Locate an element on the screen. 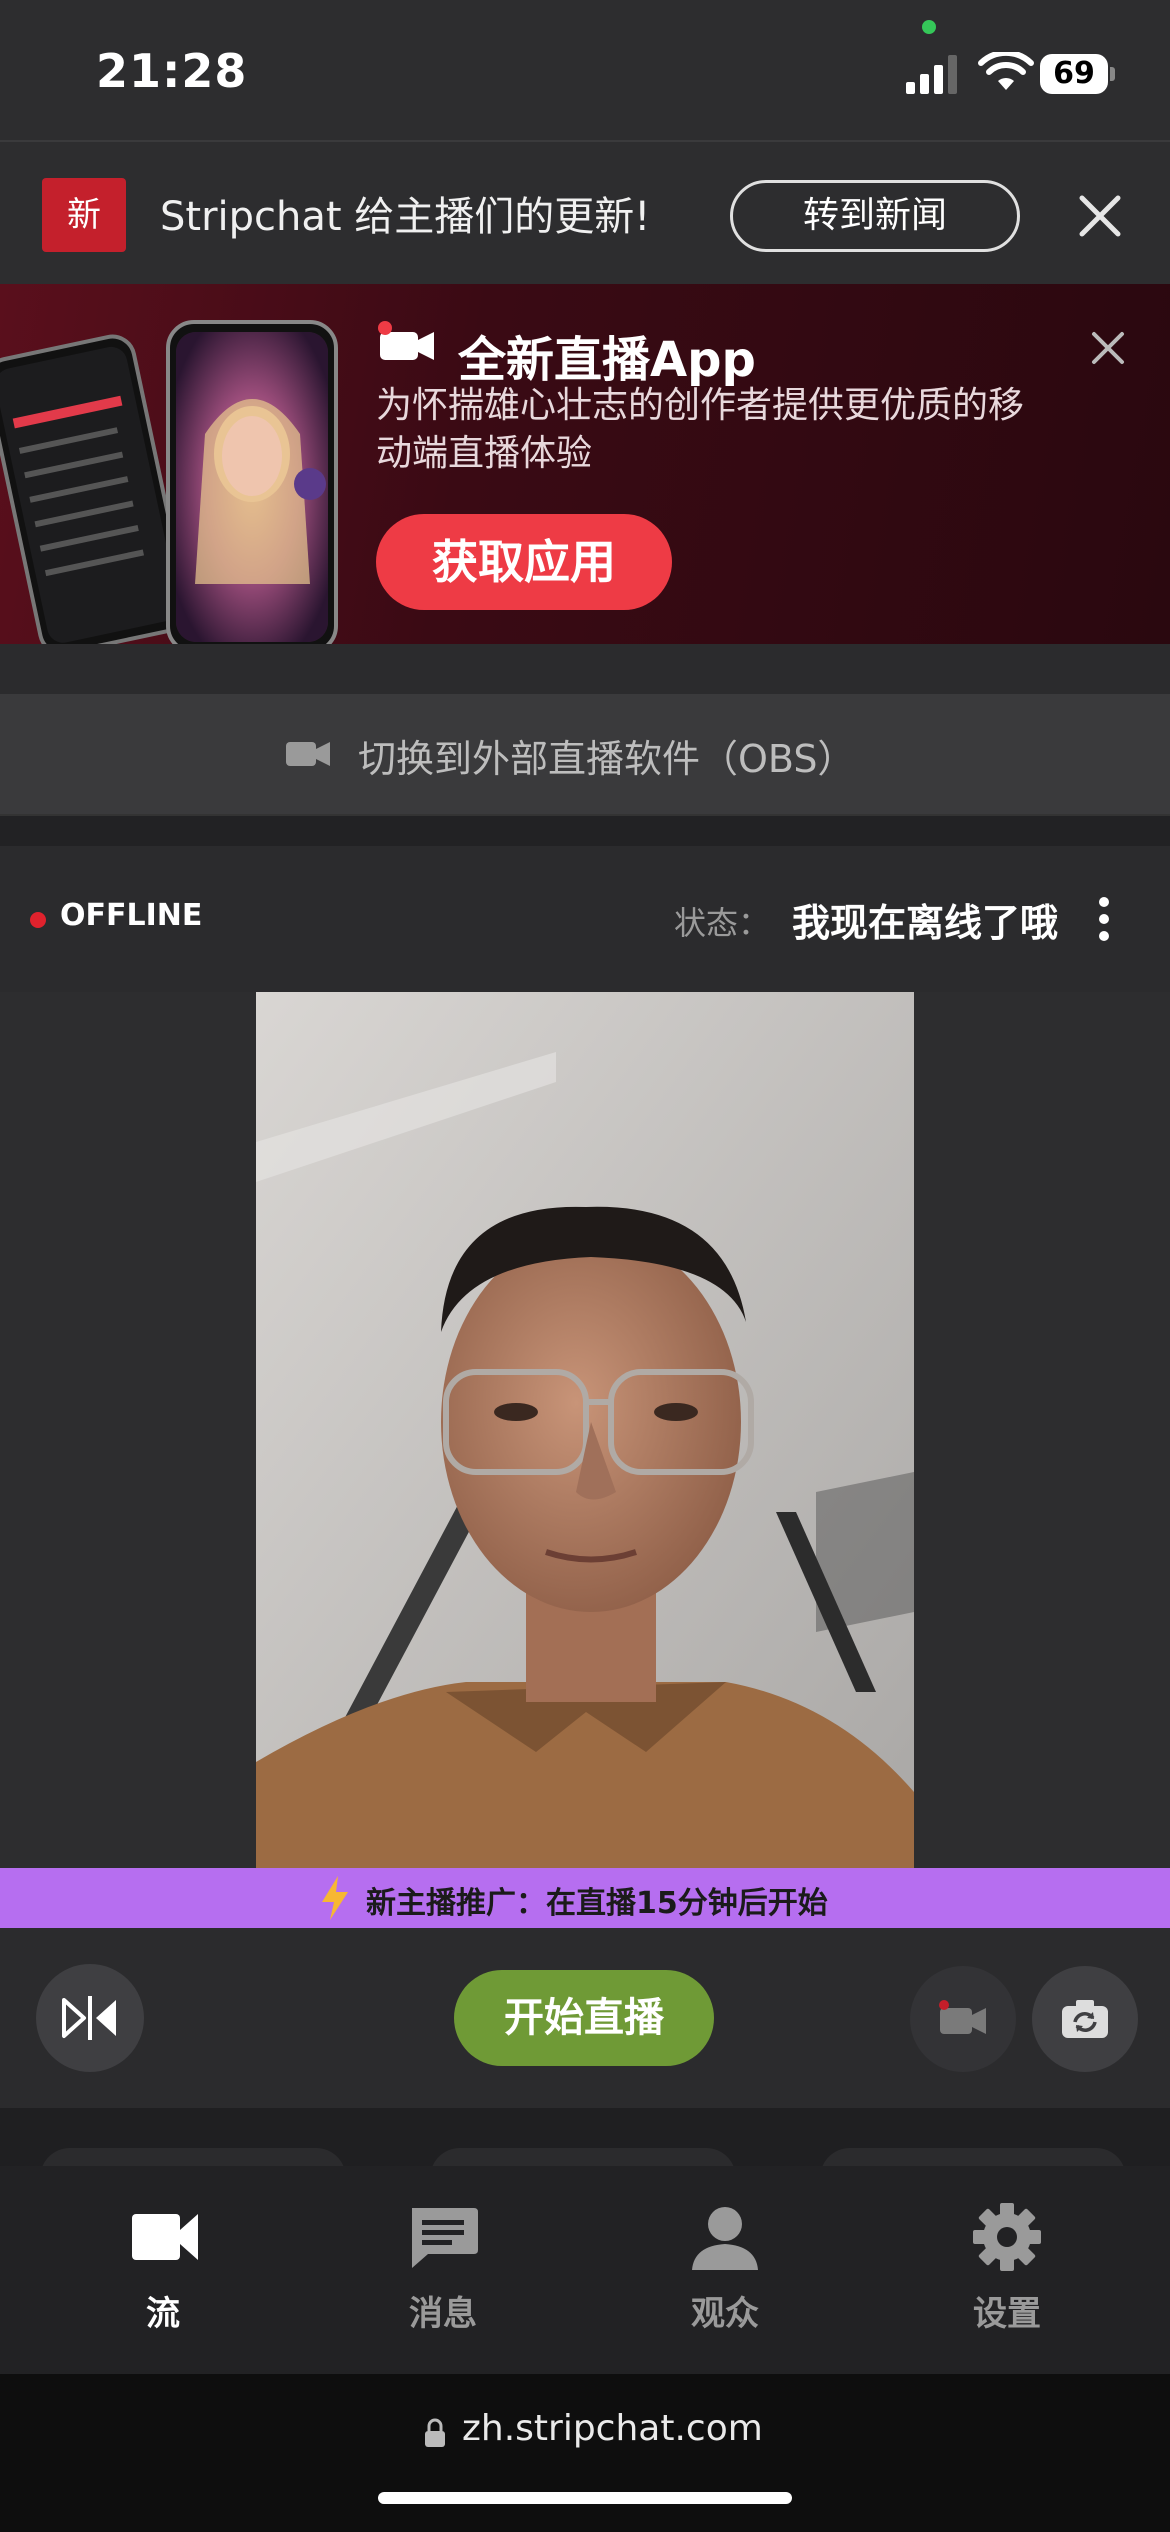 This screenshot has width=1170, height=2532. flip-camera-button is located at coordinates (1085, 2019).